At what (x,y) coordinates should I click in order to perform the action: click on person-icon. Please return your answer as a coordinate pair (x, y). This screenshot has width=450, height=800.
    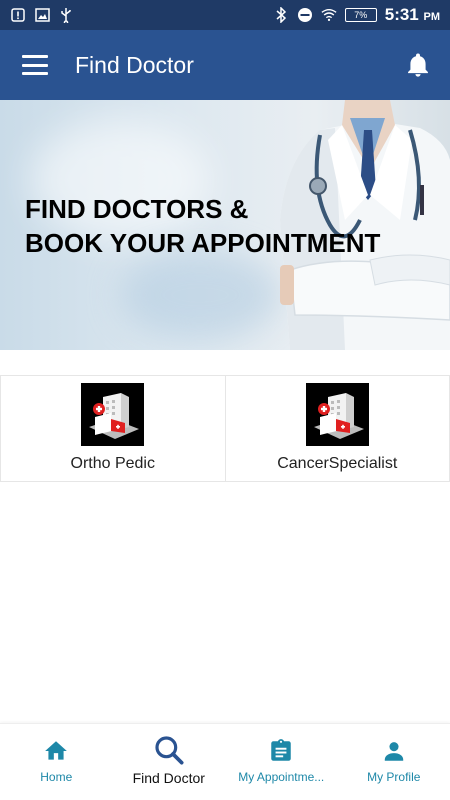
    Looking at the image, I should click on (393, 751).